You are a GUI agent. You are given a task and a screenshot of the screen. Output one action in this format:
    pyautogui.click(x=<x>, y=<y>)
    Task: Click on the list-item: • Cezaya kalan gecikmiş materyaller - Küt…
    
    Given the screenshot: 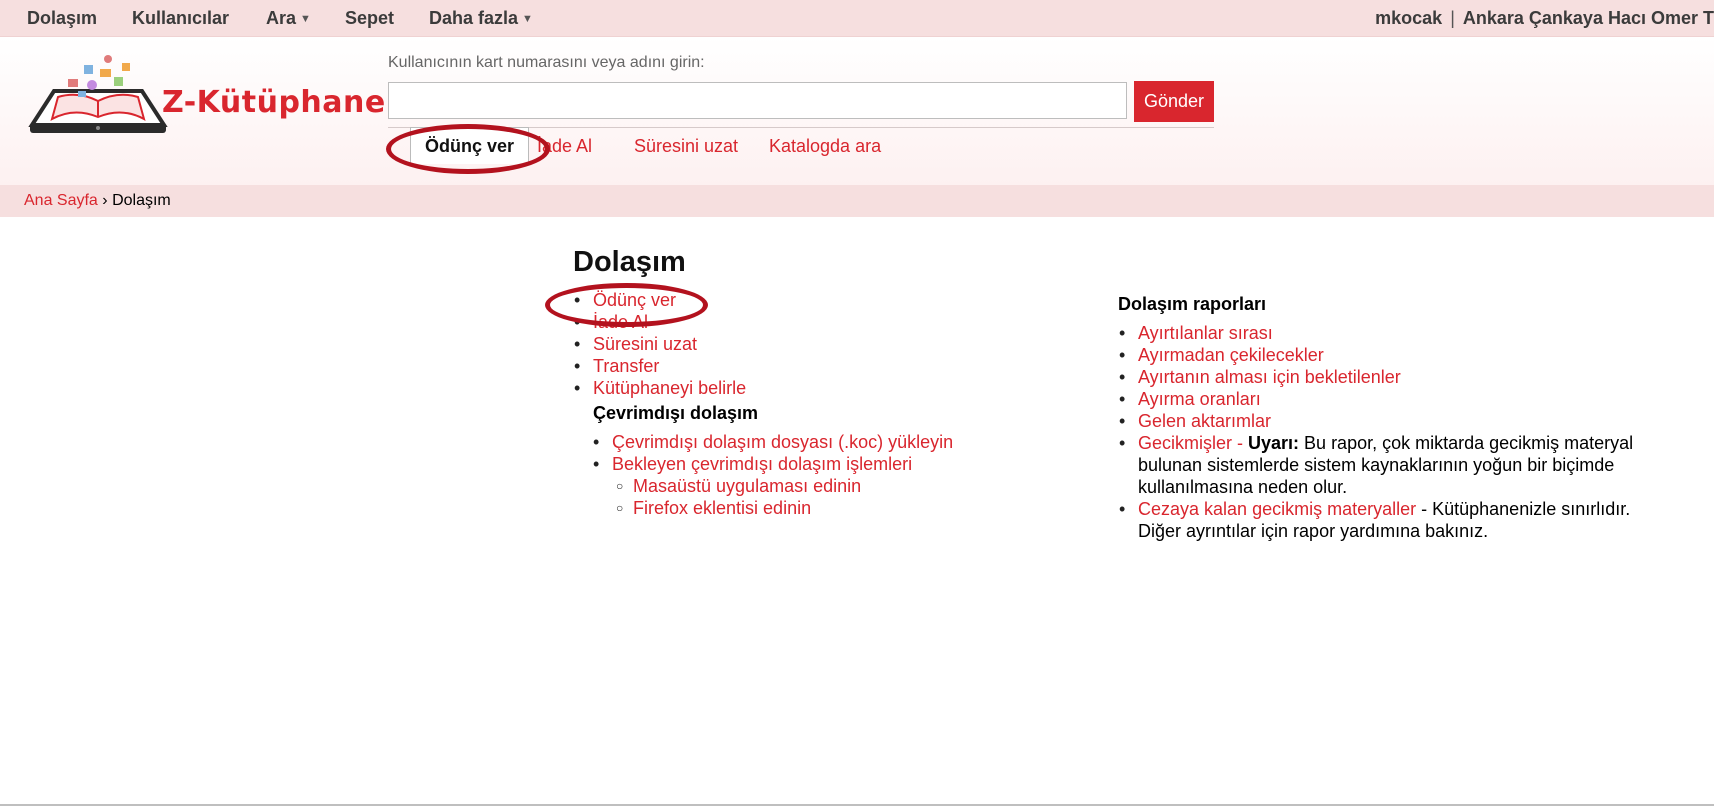 What is the action you would take?
    pyautogui.click(x=1398, y=520)
    